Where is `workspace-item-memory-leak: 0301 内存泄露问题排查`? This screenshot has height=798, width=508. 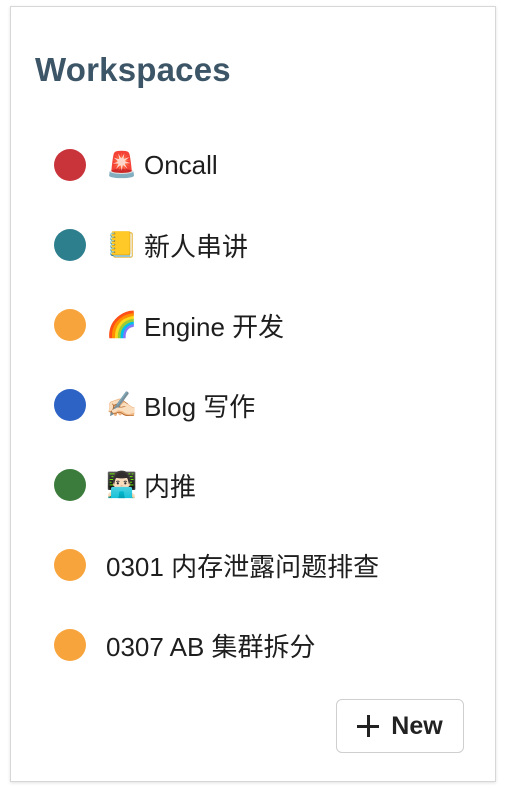
workspace-item-memory-leak: 0301 内存泄露问题排查 is located at coordinates (253, 565).